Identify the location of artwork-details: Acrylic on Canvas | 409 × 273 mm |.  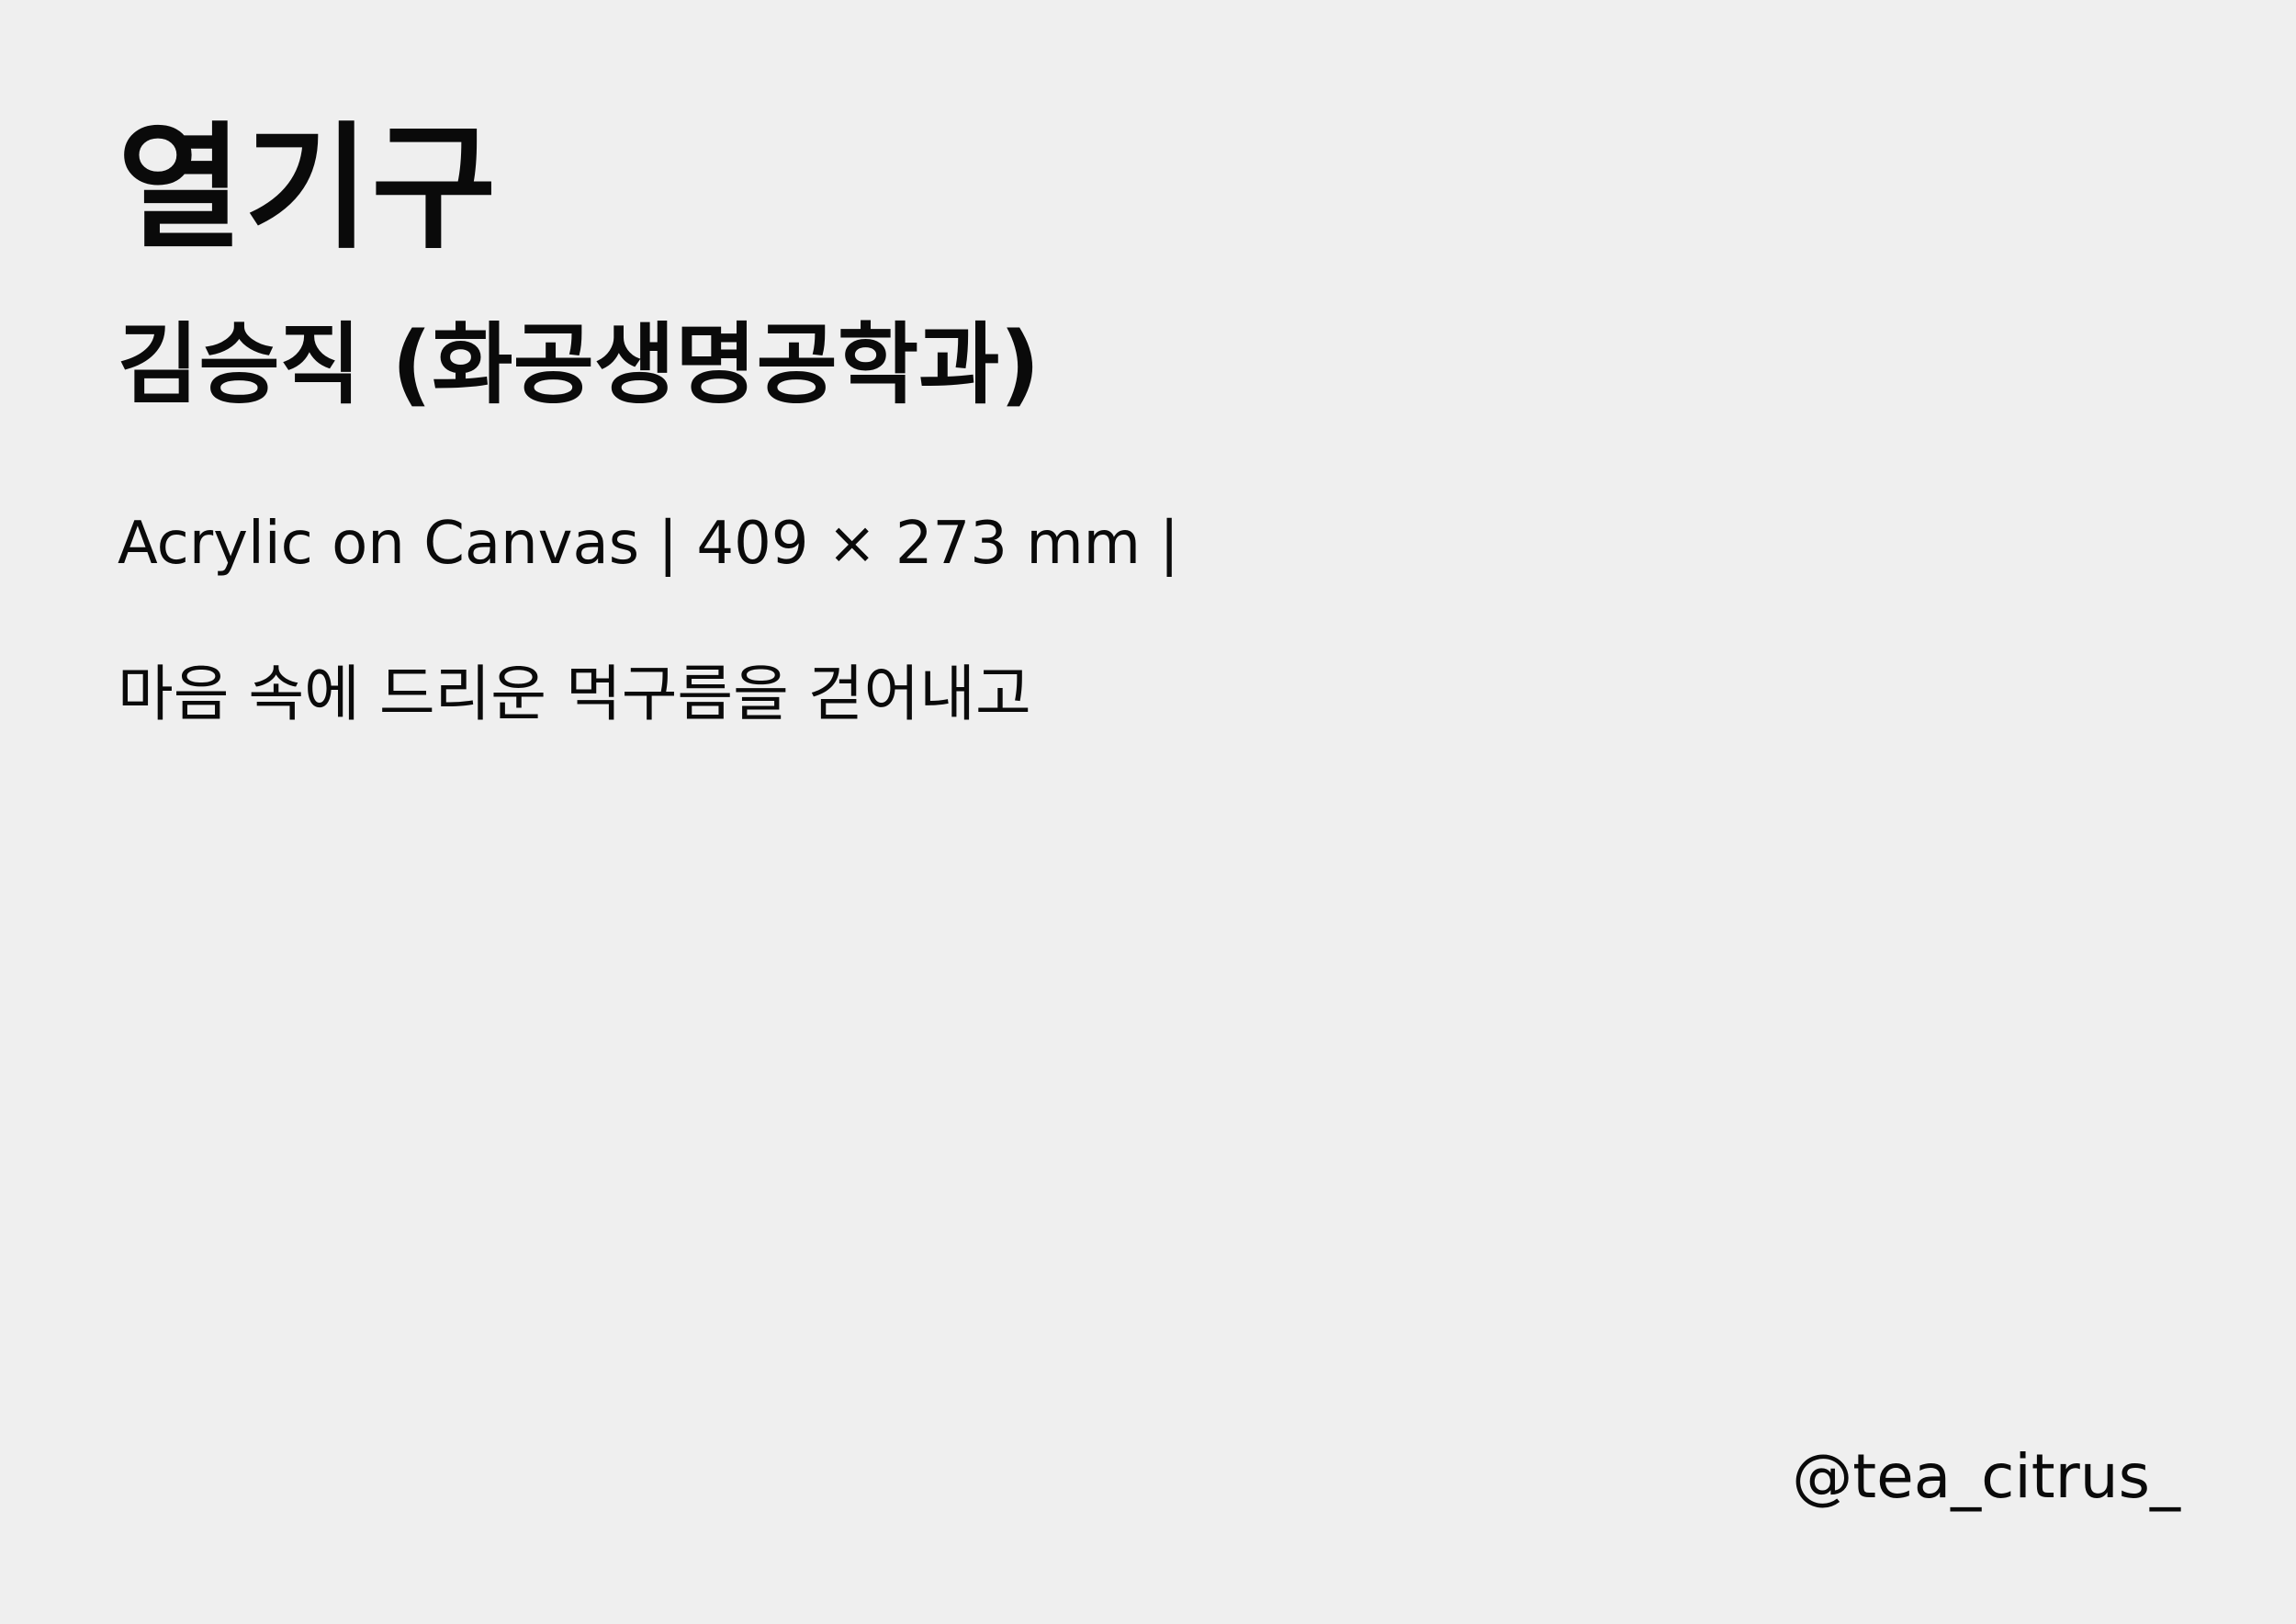
(648, 544).